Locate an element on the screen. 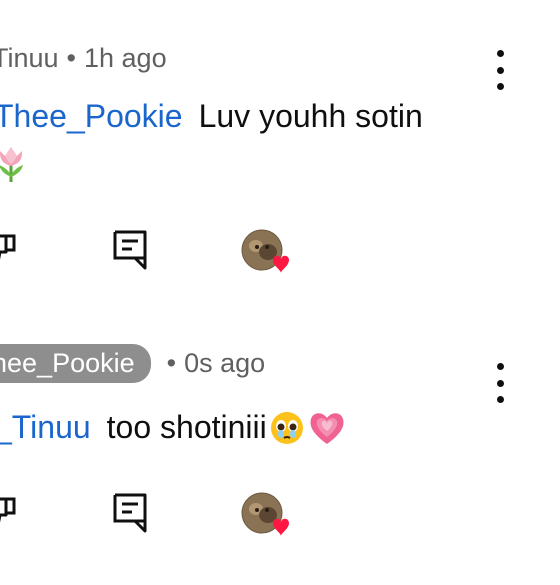  tulip-icon is located at coordinates (14, 170).